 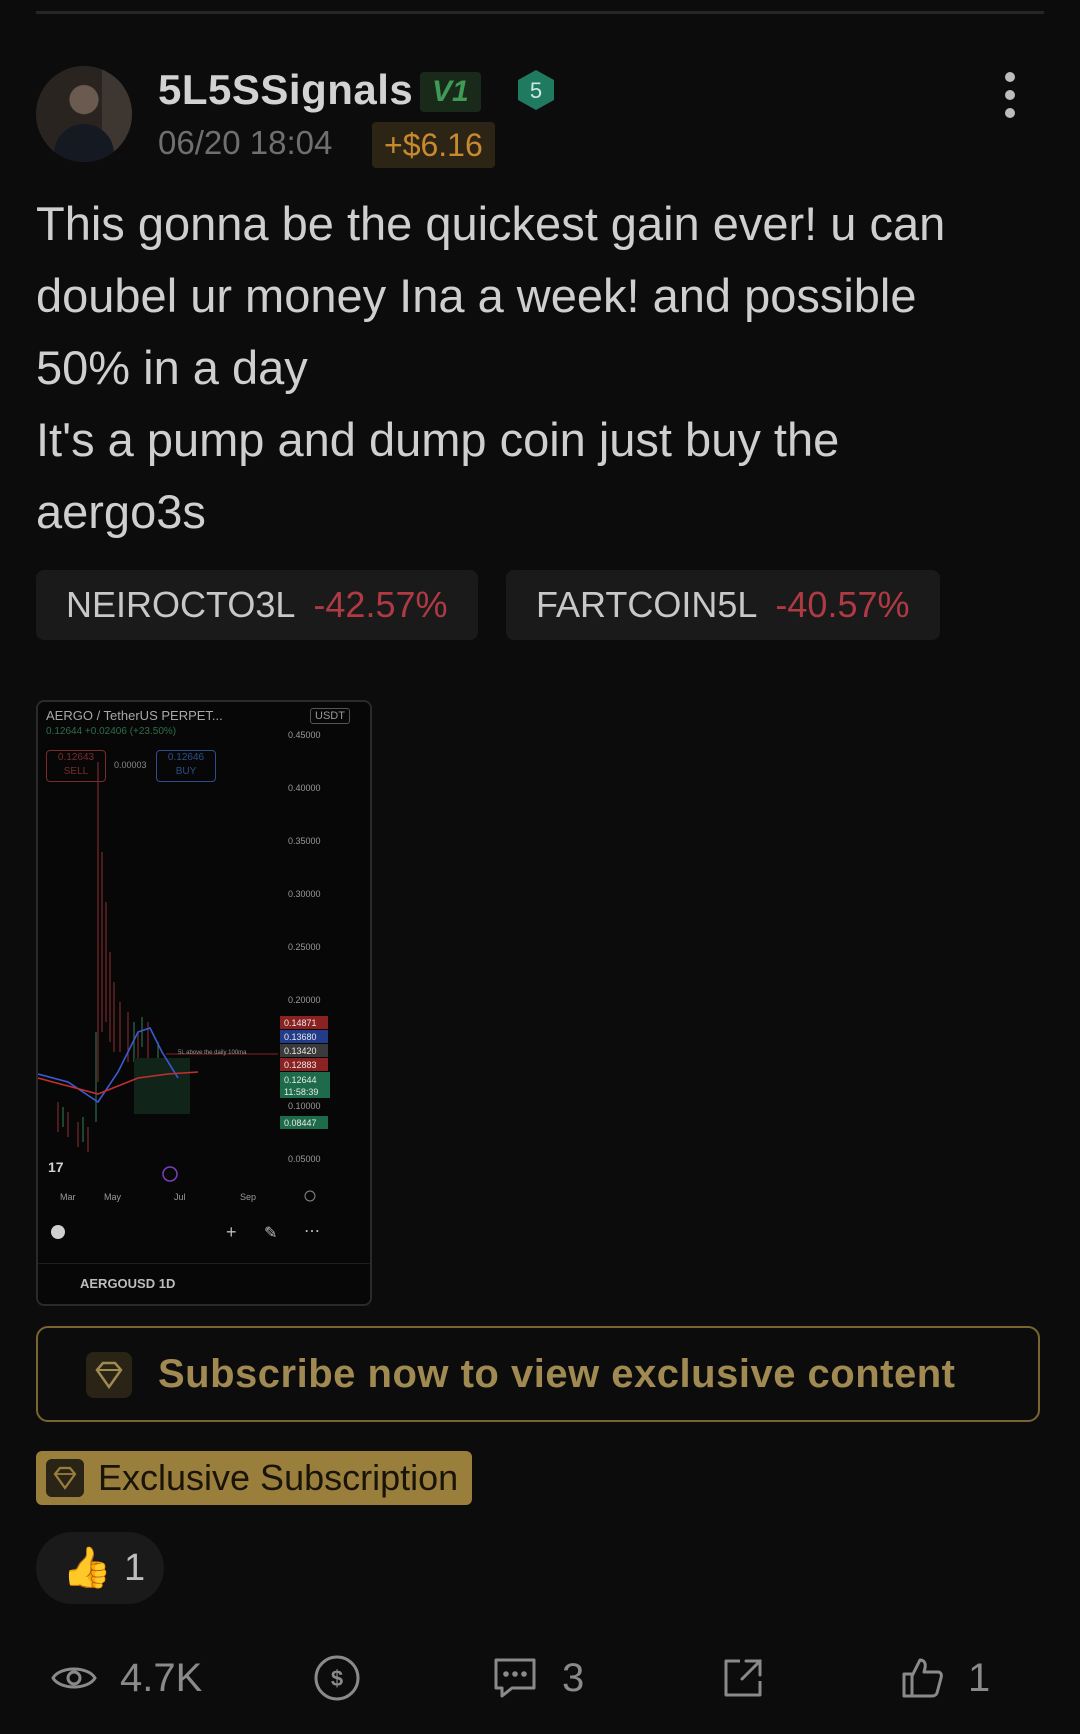 I want to click on share-icon, so click(x=743, y=1678).